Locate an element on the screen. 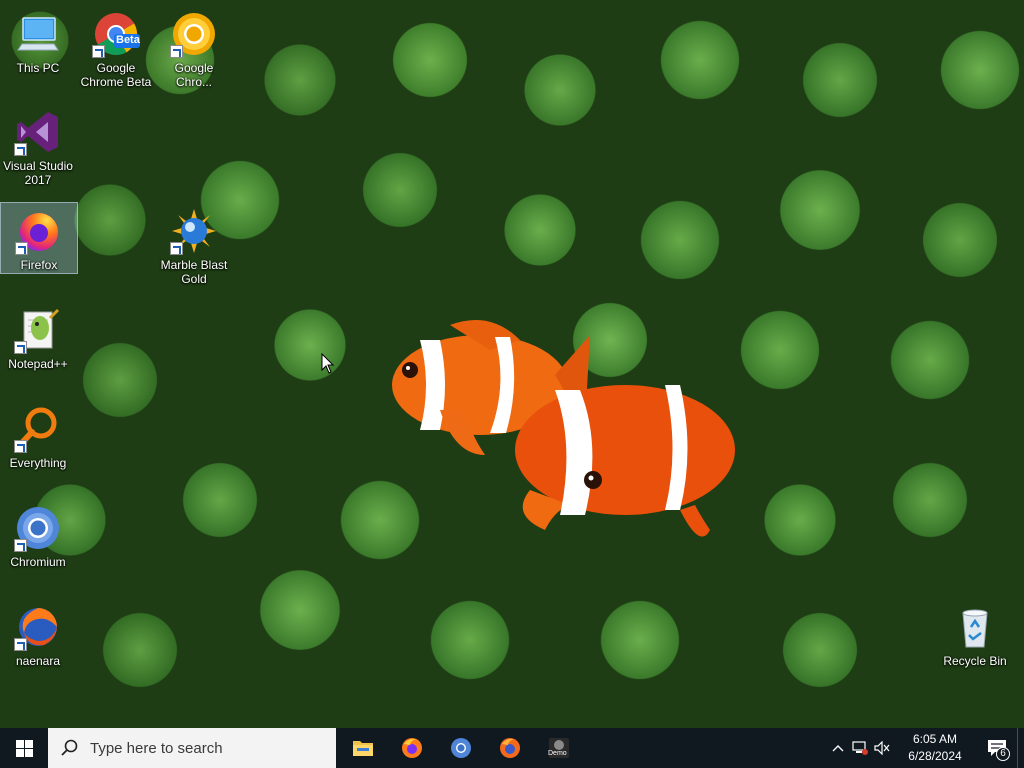 The width and height of the screenshot is (1024, 768). show-desktop-button is located at coordinates (1020, 748).